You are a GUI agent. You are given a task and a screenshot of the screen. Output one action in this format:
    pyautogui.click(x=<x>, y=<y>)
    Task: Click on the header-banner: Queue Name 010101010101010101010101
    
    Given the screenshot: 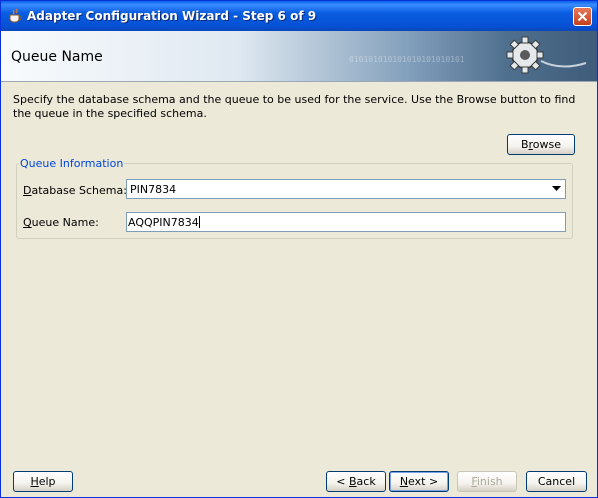 What is the action you would take?
    pyautogui.click(x=299, y=56)
    